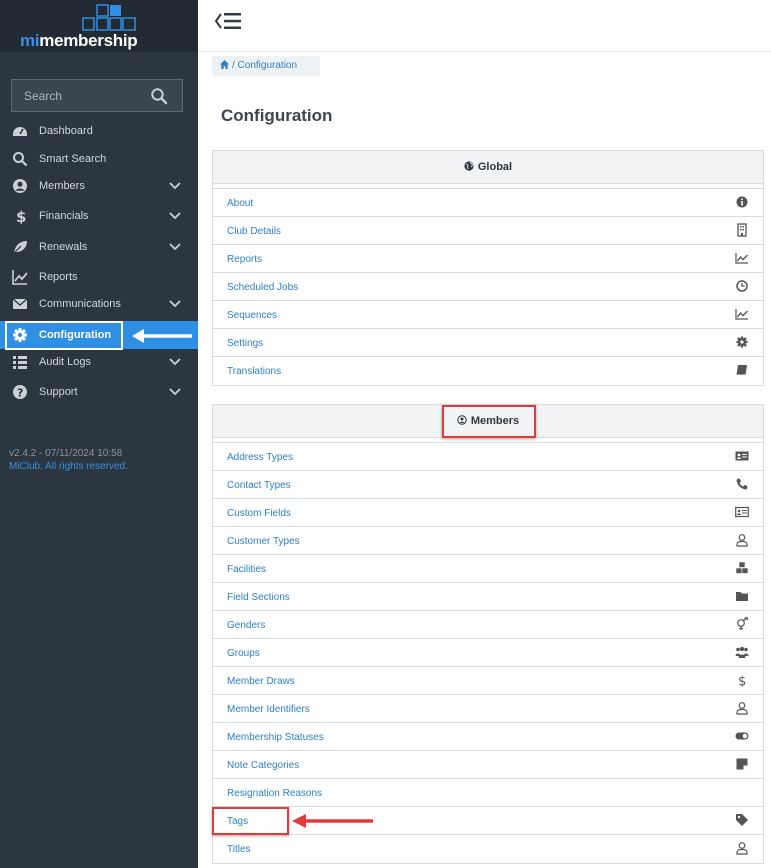 Image resolution: width=771 pixels, height=868 pixels. I want to click on sidebar-item-renewals: Renewals, so click(99, 247).